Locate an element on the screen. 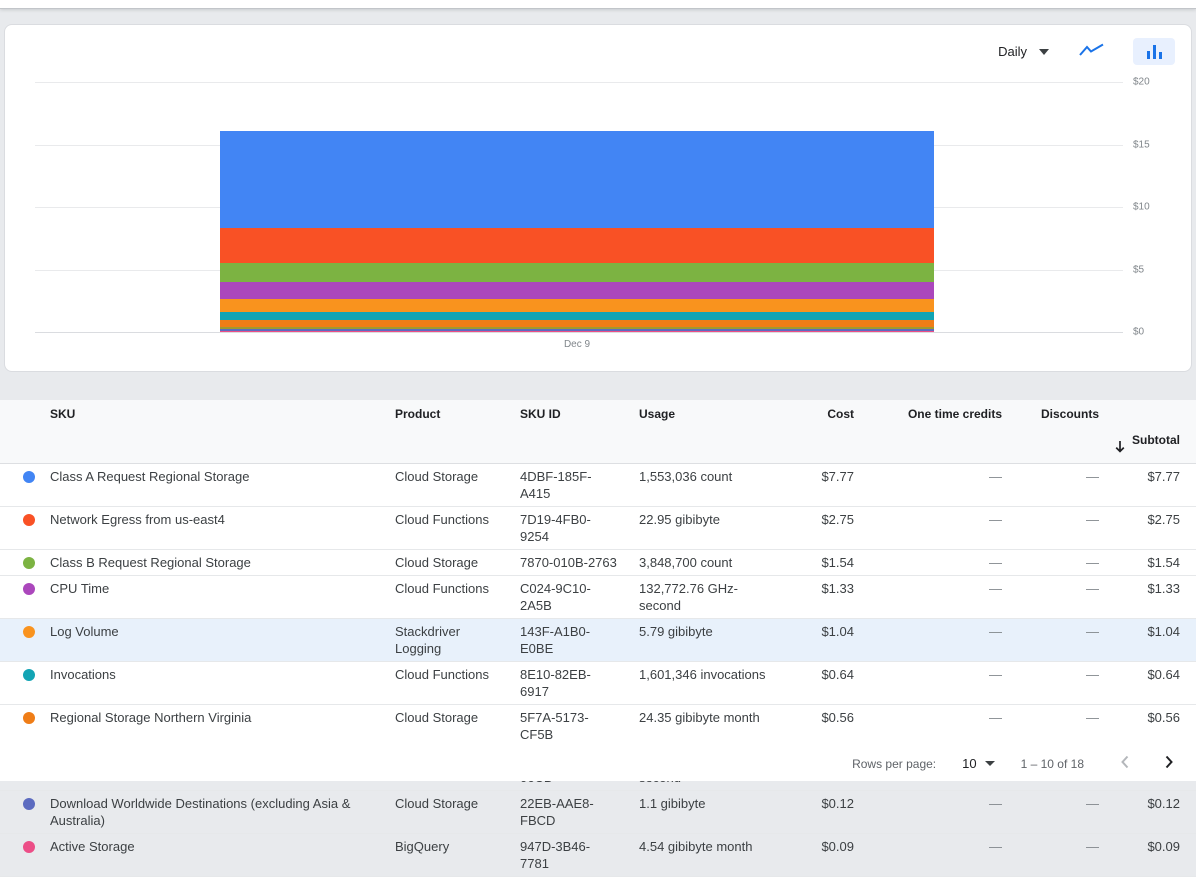  cell-cost: $0.64 is located at coordinates (837, 674).